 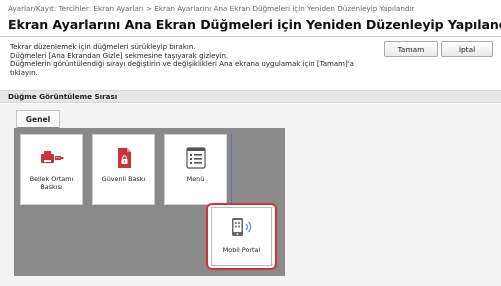 I want to click on tile-label: Bellek Ortamı, so click(x=51, y=179).